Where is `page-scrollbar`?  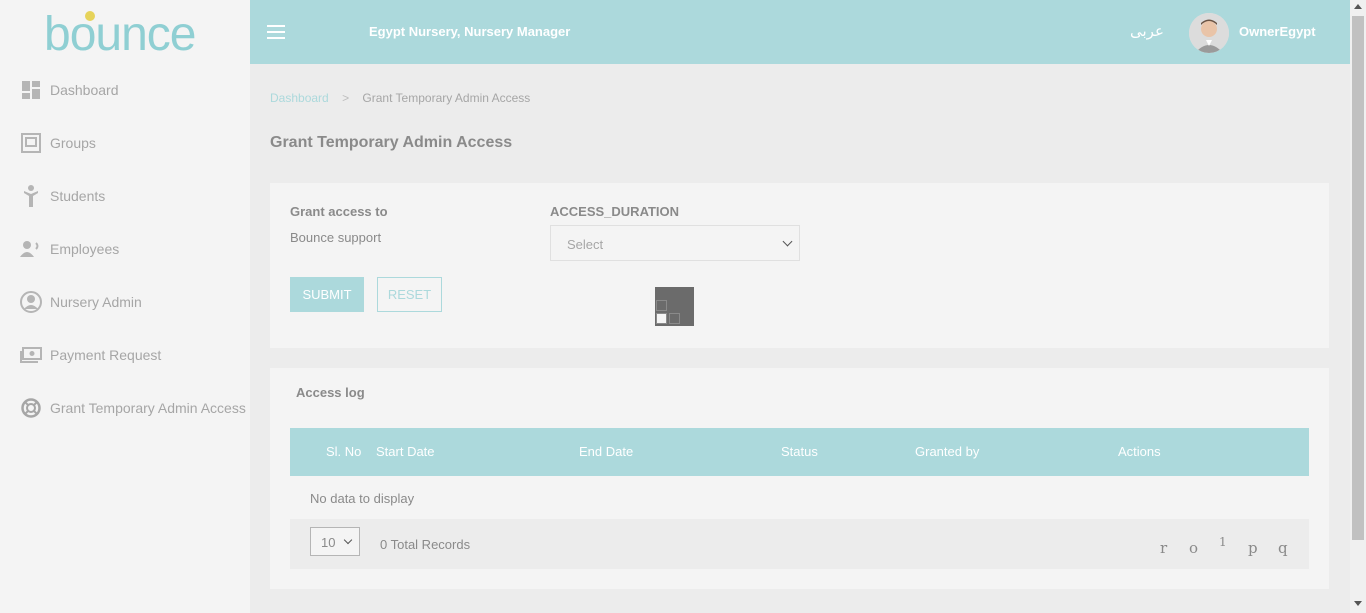
page-scrollbar is located at coordinates (1358, 306).